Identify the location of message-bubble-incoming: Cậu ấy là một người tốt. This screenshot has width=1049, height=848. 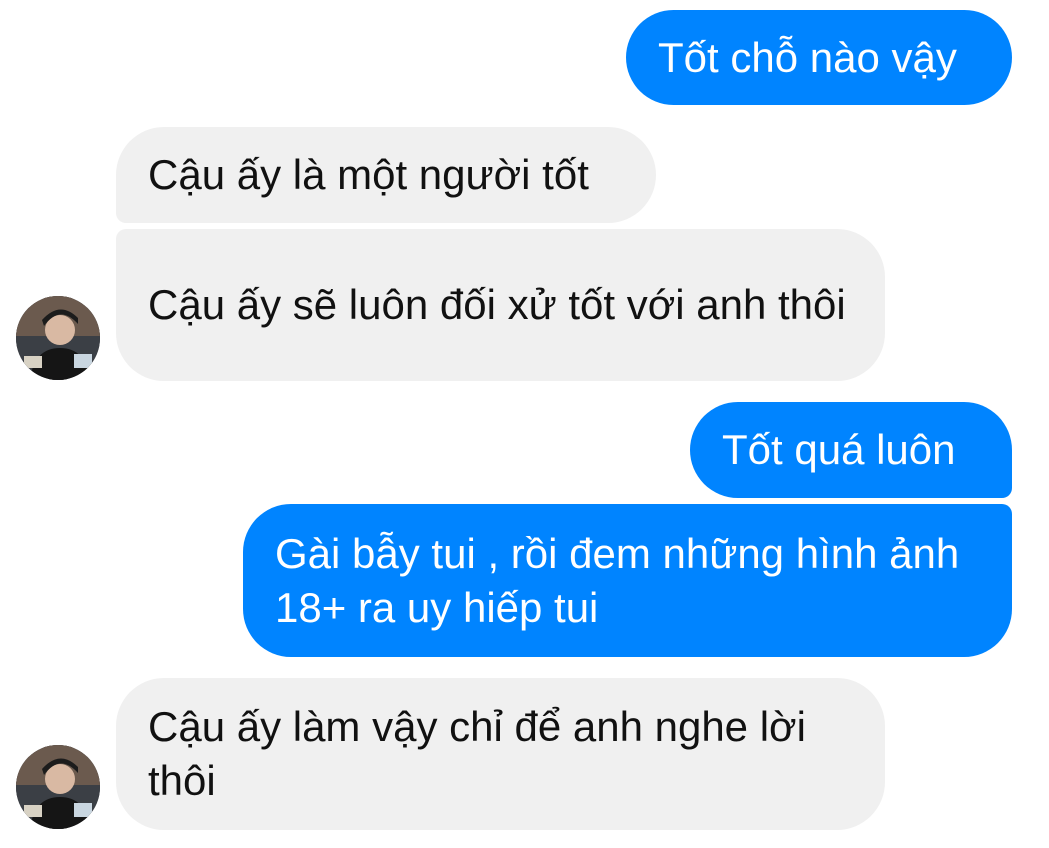
(386, 175).